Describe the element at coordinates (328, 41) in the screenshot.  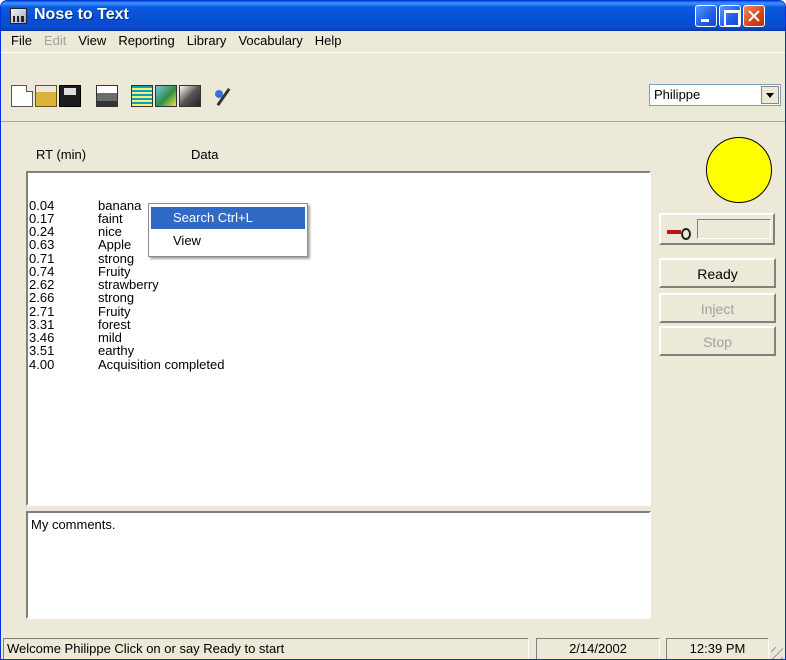
I see `menu-help: Help` at that location.